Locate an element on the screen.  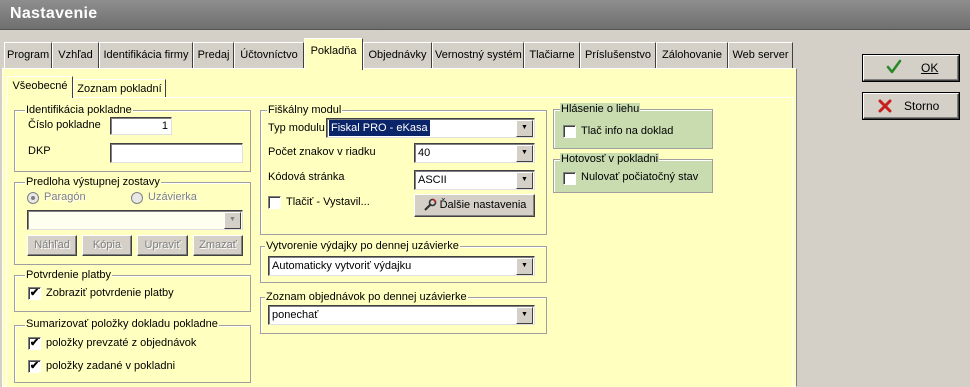
pocet-znakov-value: 40 is located at coordinates (424, 153).